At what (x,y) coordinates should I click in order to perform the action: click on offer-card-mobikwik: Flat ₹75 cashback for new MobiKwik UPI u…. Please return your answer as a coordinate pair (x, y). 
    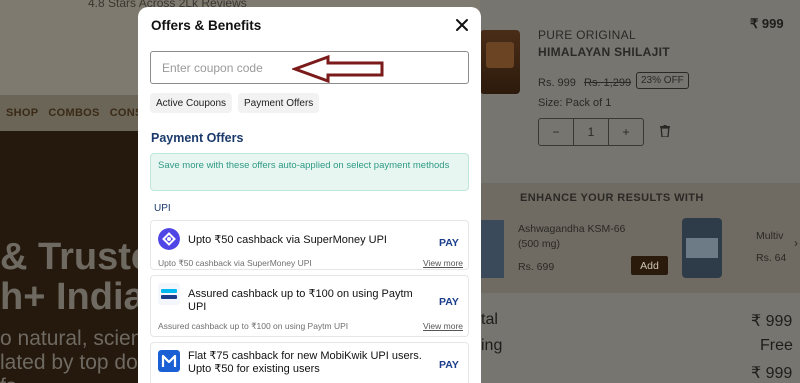
    Looking at the image, I should click on (309, 362).